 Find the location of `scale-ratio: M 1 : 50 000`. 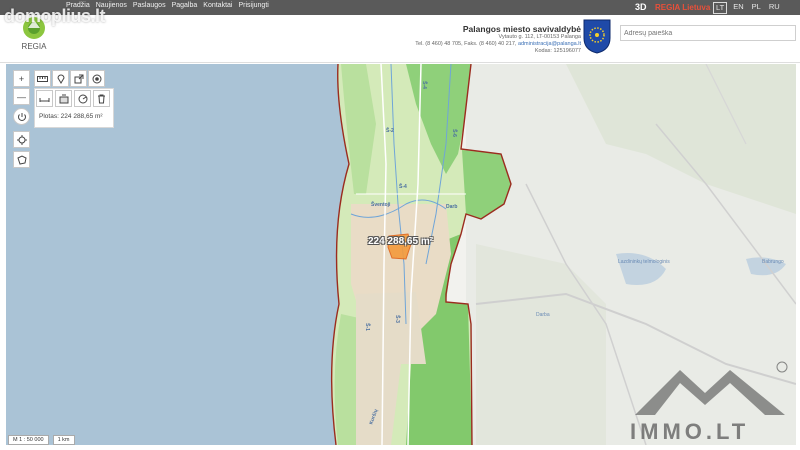

scale-ratio: M 1 : 50 000 is located at coordinates (28, 440).